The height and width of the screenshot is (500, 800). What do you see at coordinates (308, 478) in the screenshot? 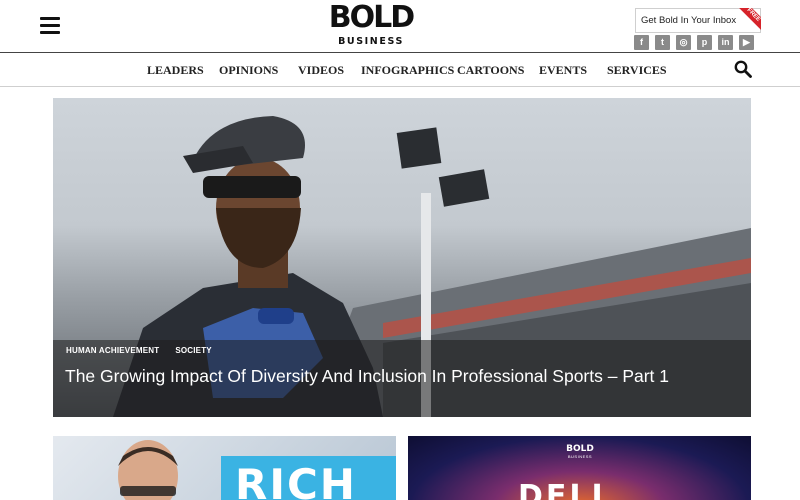
I see `card-headline-rich: RICH` at bounding box center [308, 478].